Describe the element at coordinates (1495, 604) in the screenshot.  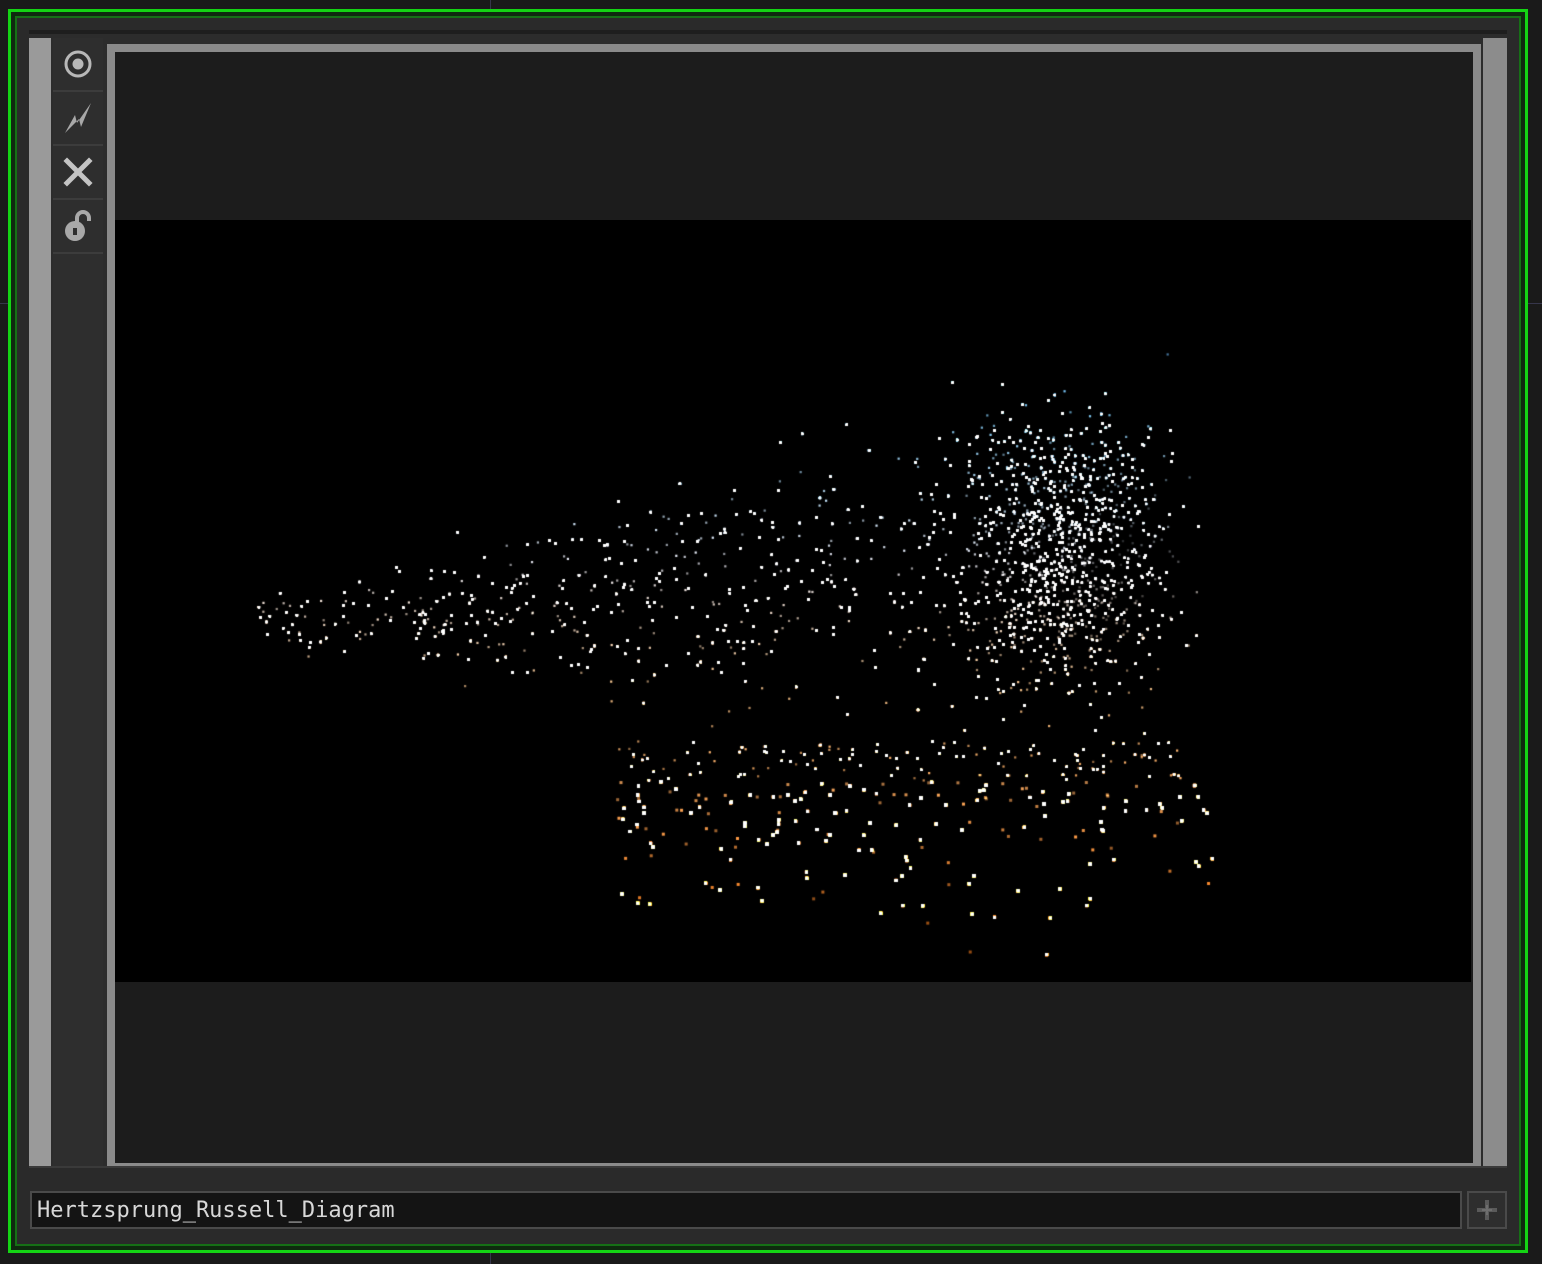
I see `node-output-rail` at that location.